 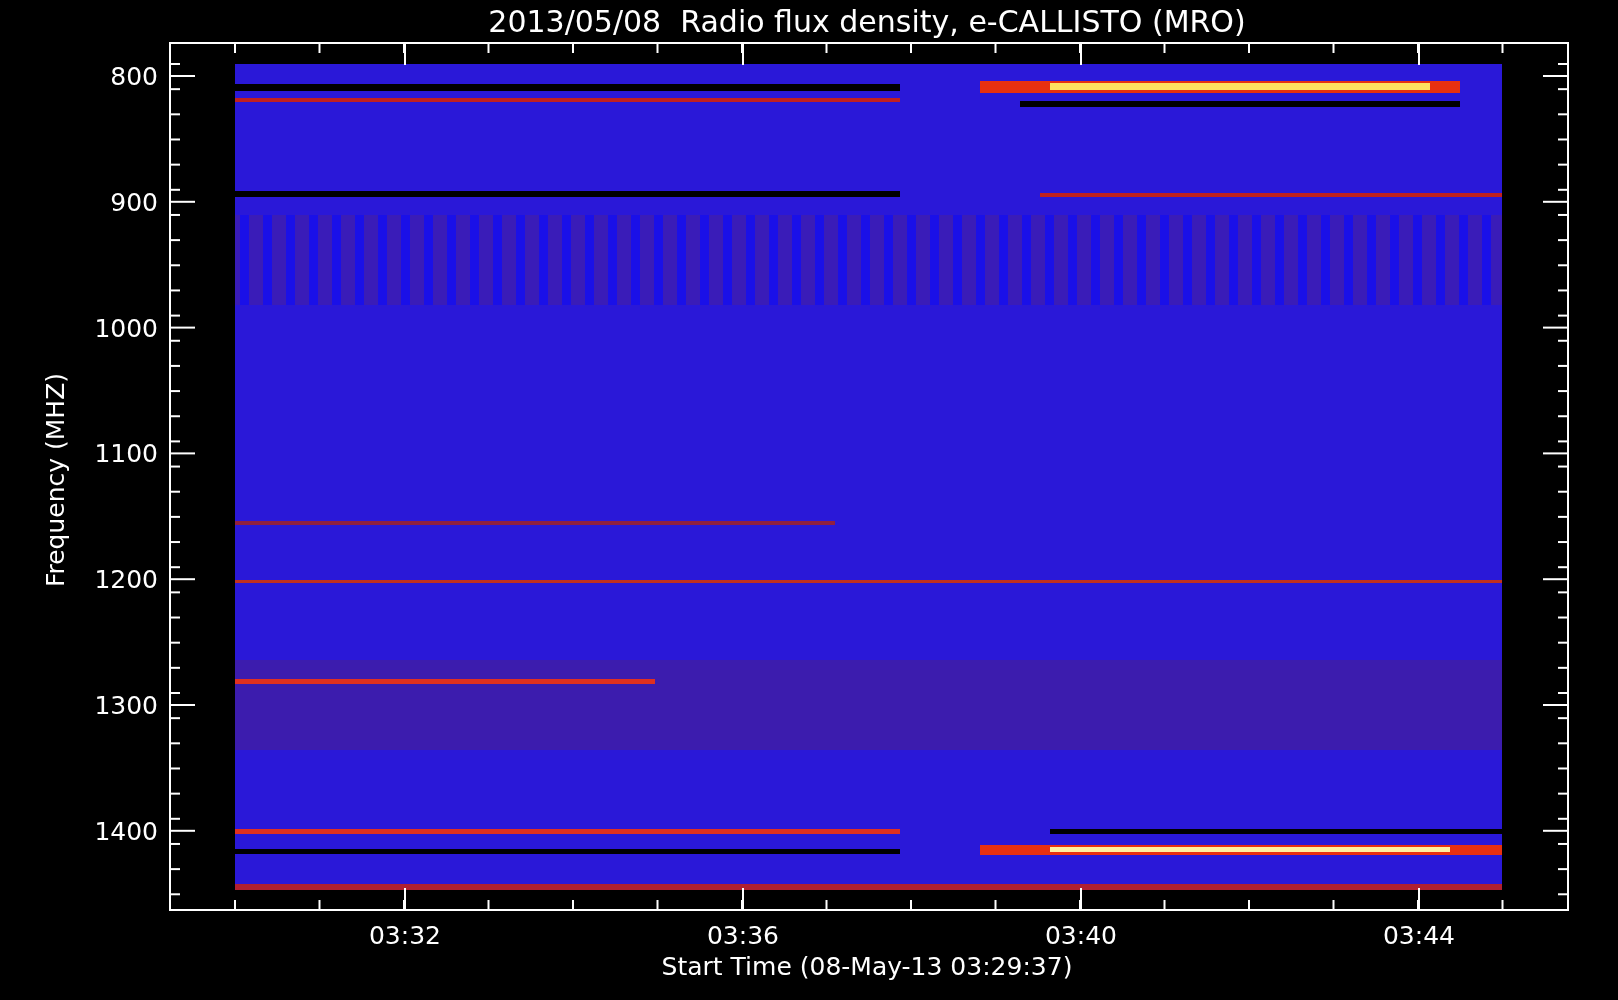 What do you see at coordinates (1081, 935) in the screenshot?
I see `tick-label: 03:40` at bounding box center [1081, 935].